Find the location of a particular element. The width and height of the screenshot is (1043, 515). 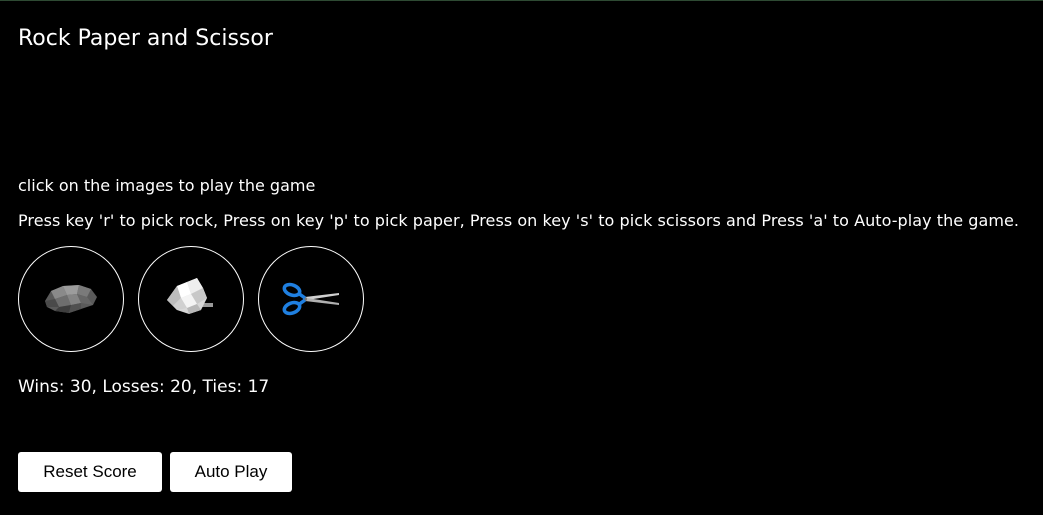

paper-button is located at coordinates (191, 299).